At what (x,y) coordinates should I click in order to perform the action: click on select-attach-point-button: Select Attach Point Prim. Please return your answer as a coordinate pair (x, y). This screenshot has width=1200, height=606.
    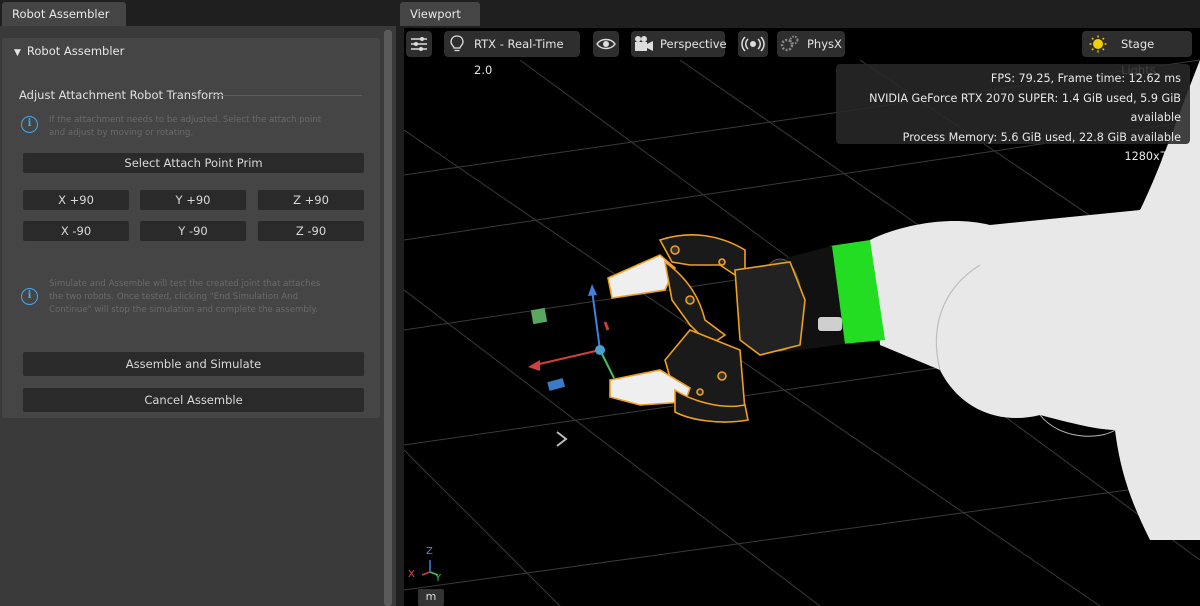
    Looking at the image, I should click on (193, 163).